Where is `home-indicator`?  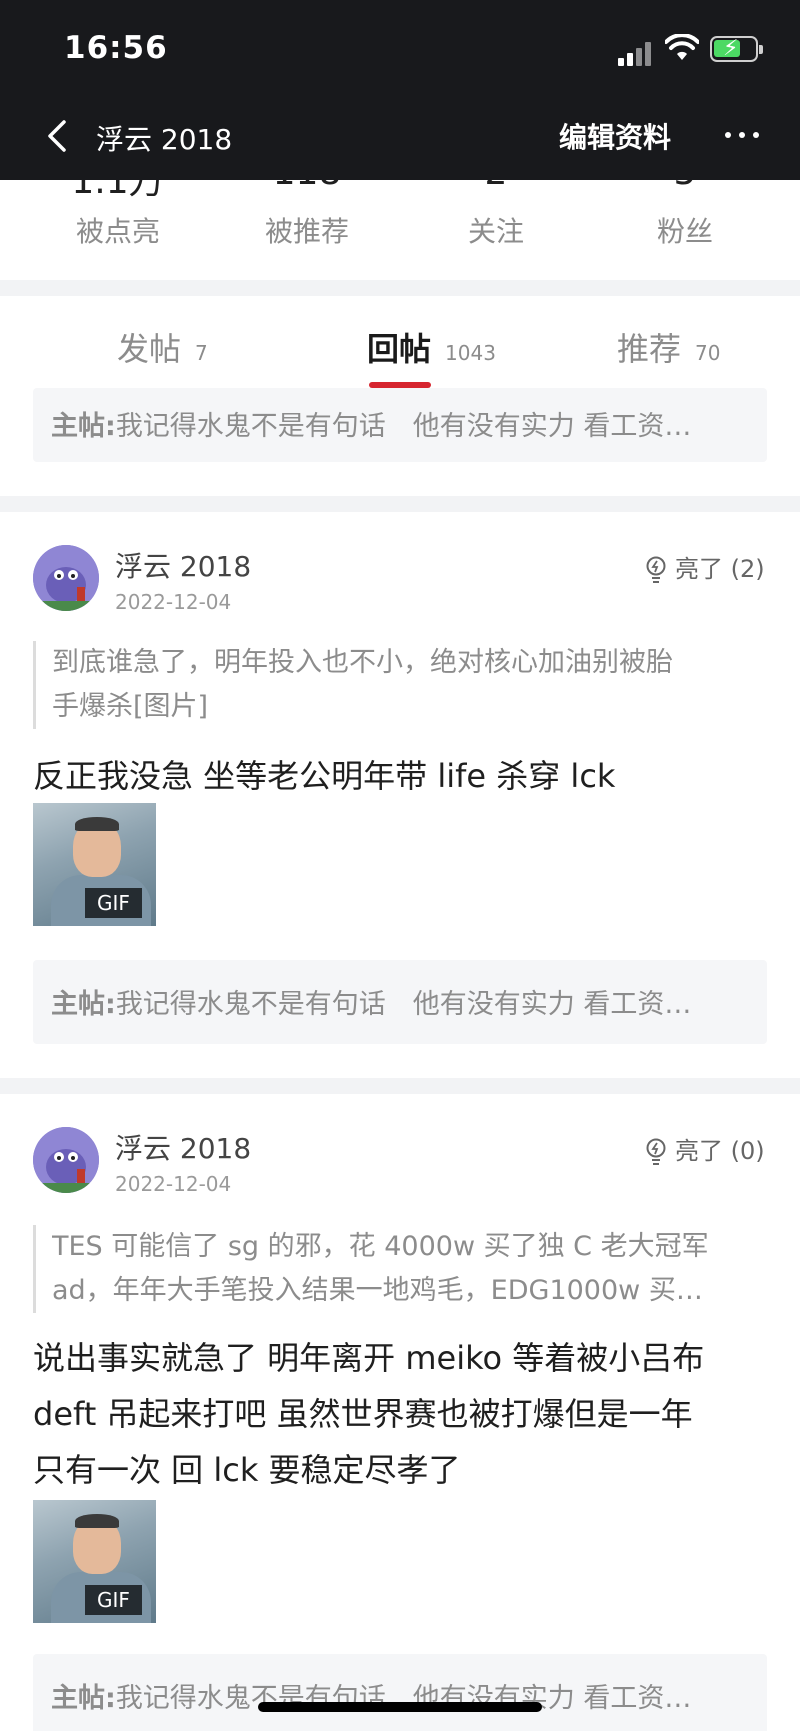 home-indicator is located at coordinates (400, 1707).